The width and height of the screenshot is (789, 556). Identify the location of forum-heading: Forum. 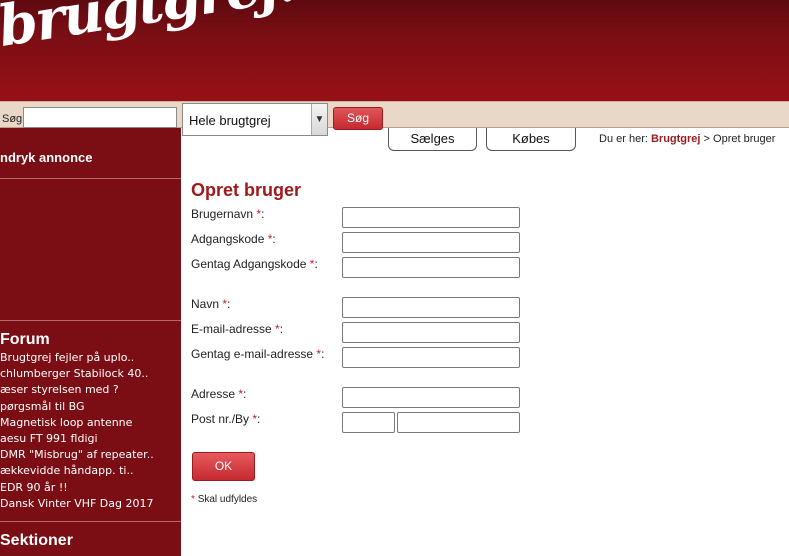
(25, 339).